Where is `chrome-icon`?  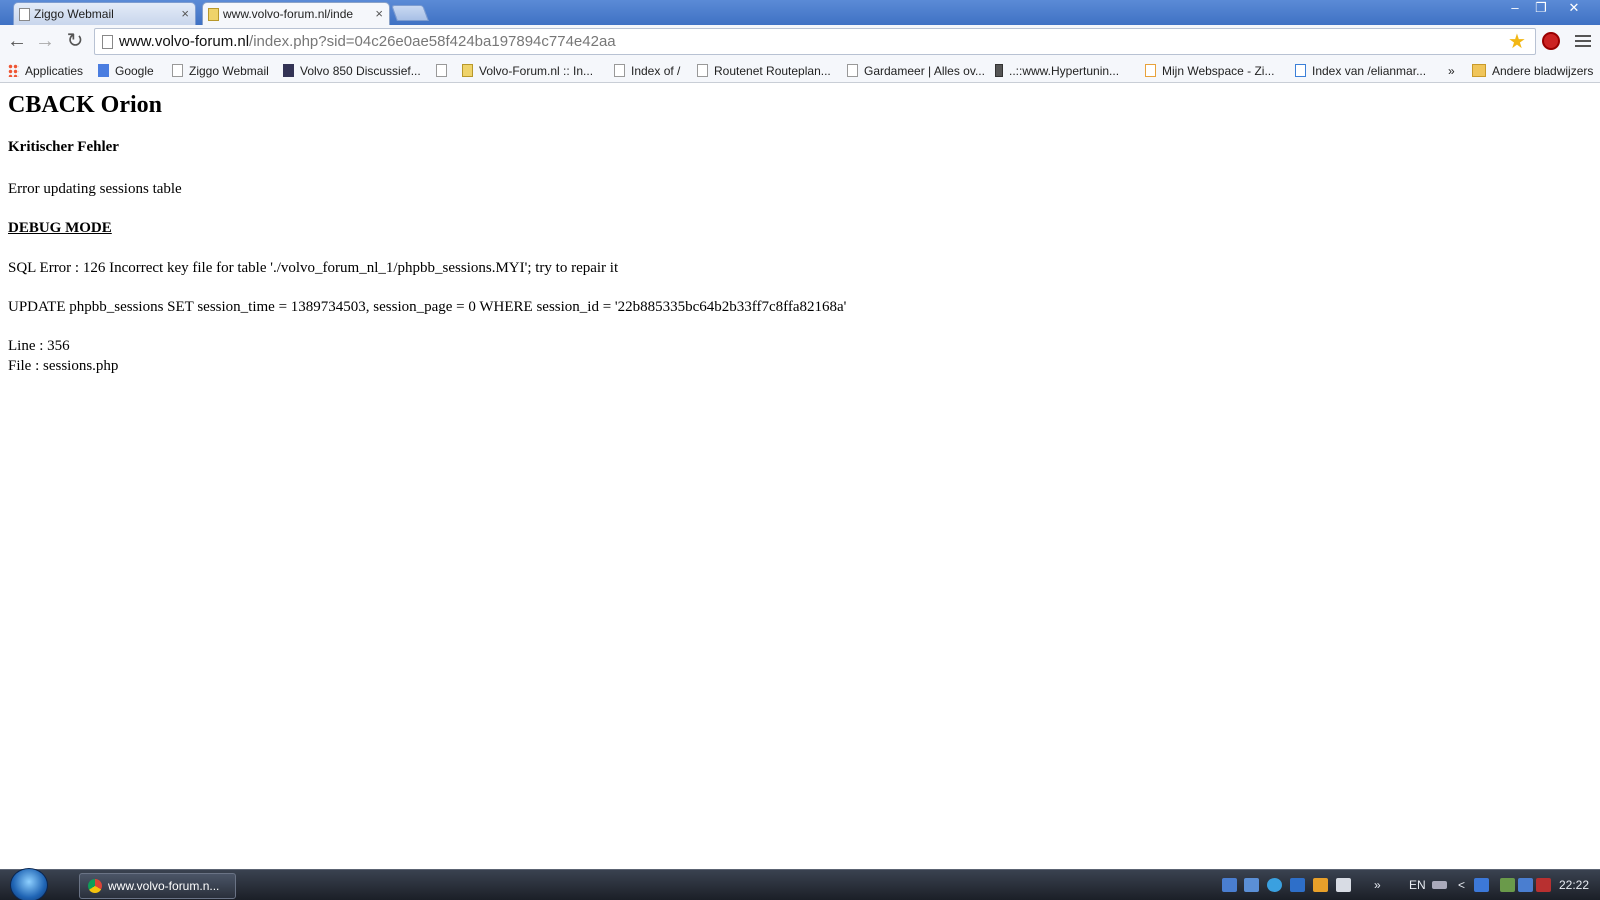
chrome-icon is located at coordinates (95, 886).